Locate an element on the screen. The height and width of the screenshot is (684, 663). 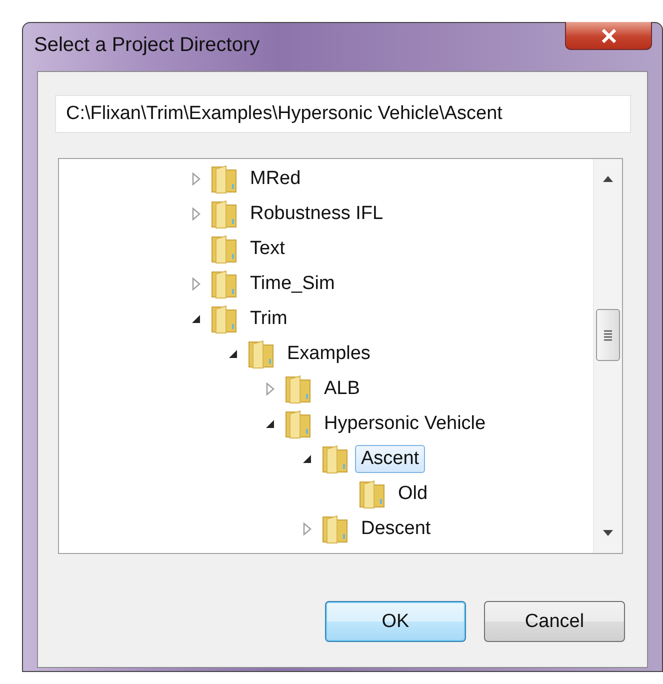
folder-item: ALB is located at coordinates (342, 388).